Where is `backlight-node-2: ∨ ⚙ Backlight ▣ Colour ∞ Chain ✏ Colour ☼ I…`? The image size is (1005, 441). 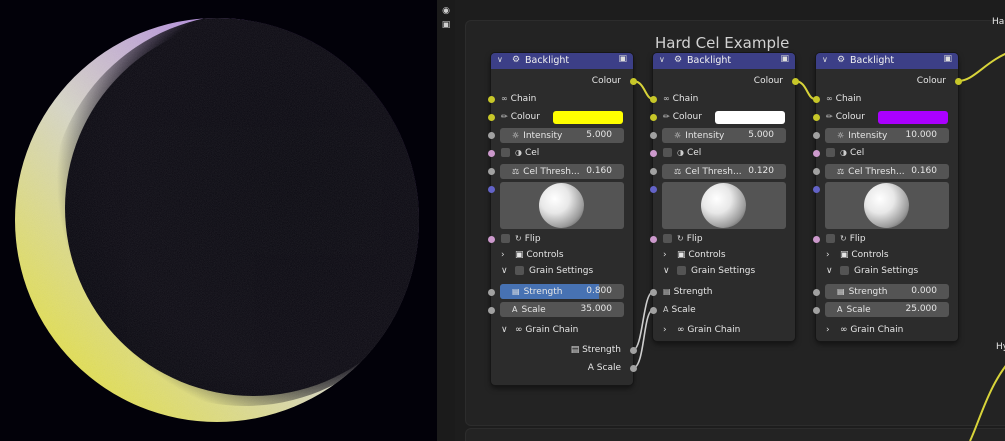
backlight-node-2: ∨ ⚙ Backlight ▣ Colour ∞ Chain ✏ Colour ☼ I… is located at coordinates (724, 197).